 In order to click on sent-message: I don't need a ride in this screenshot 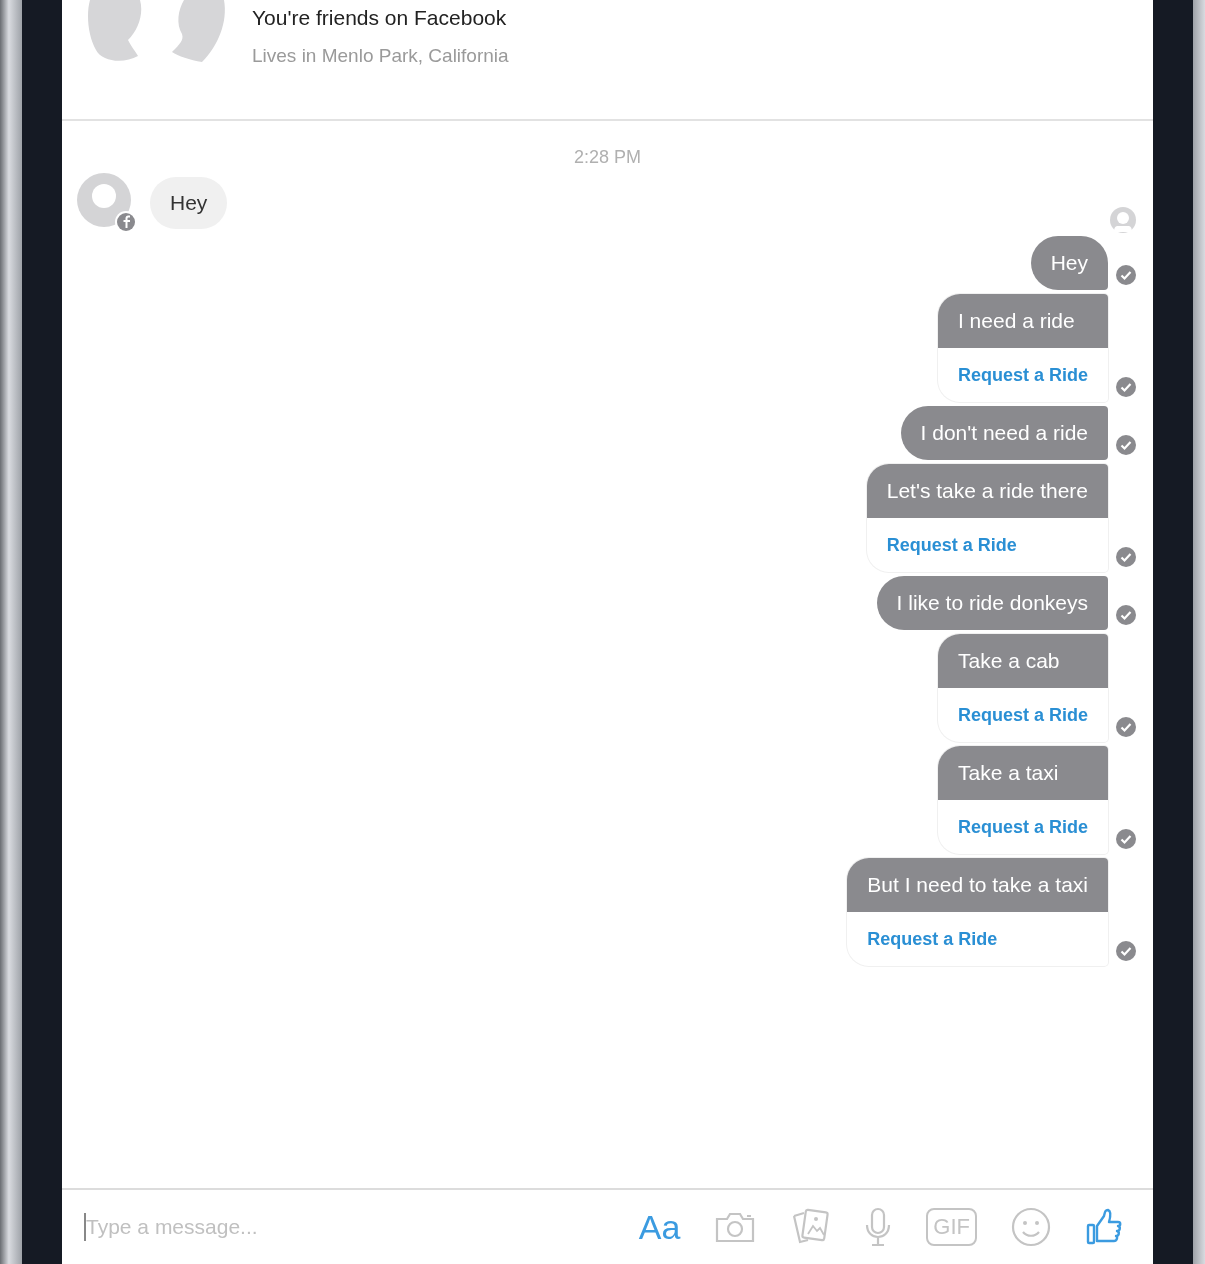, I will do `click(1004, 433)`.